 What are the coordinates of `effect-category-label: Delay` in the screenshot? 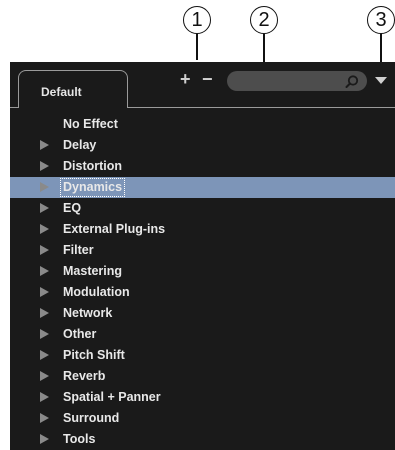 It's located at (80, 145).